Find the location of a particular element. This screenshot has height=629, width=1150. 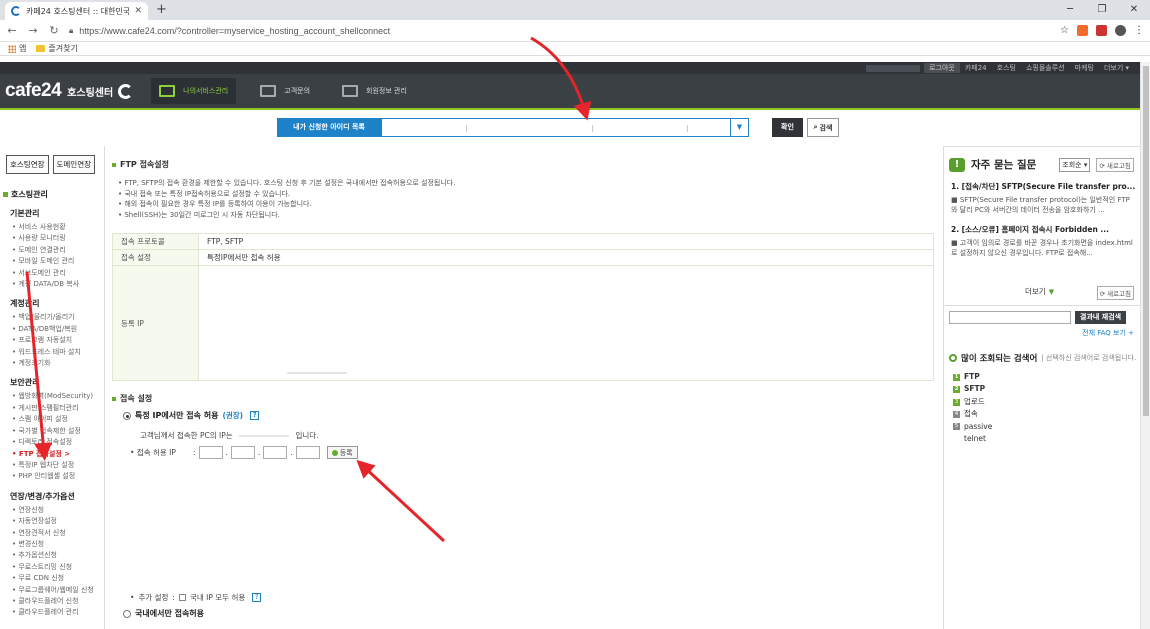

ip-octet-1-input is located at coordinates (210, 452).